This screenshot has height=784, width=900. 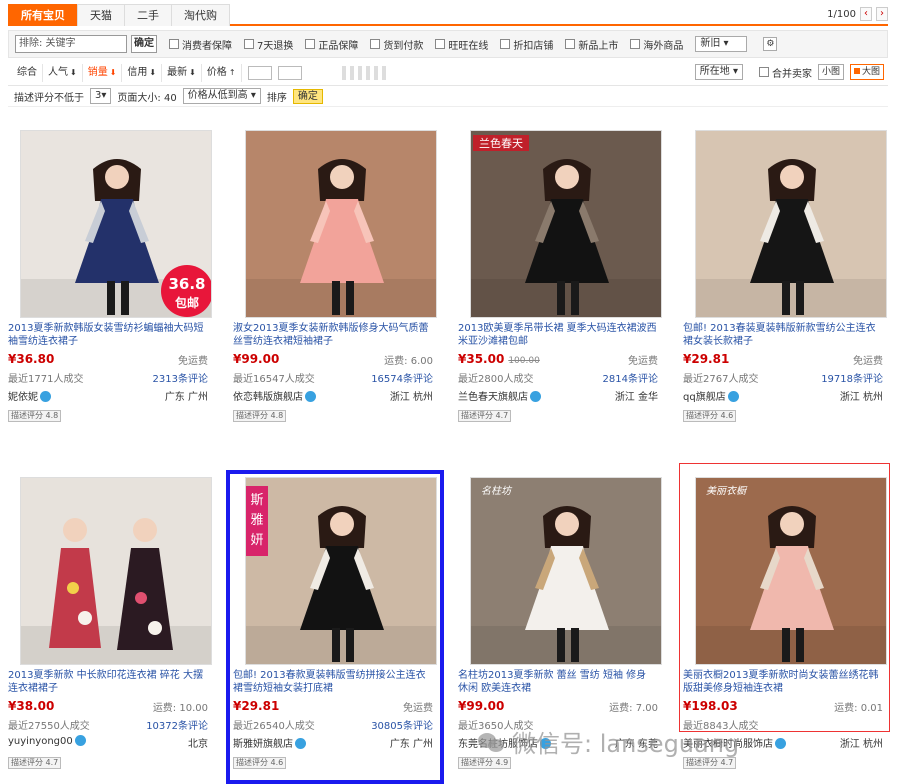 I want to click on dsr-badge: 描述评分 4.6, so click(x=710, y=416).